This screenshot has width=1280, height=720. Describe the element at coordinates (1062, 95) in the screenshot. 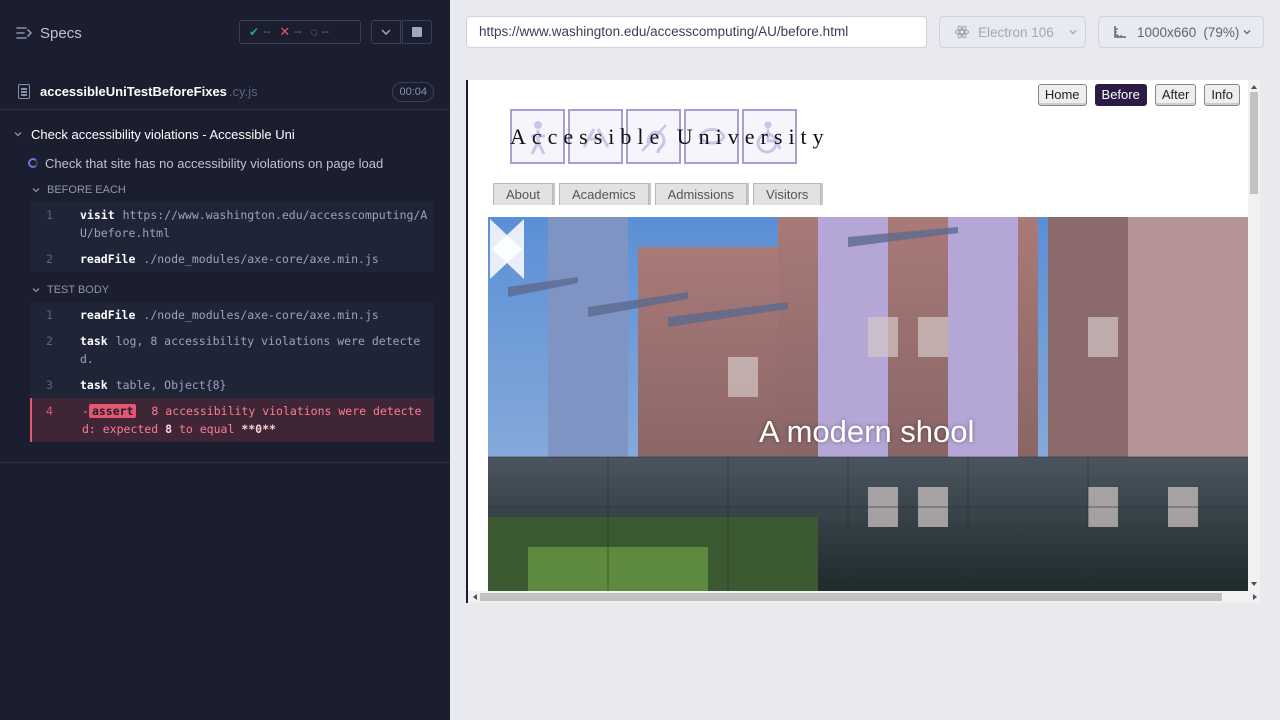

I see `nav-home-button: Home` at that location.